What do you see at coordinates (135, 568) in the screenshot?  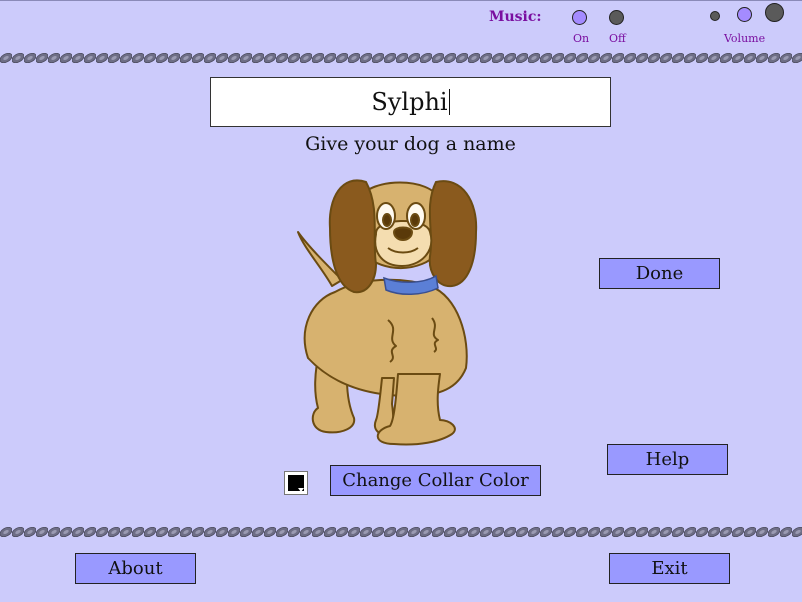 I see `about-button: About` at bounding box center [135, 568].